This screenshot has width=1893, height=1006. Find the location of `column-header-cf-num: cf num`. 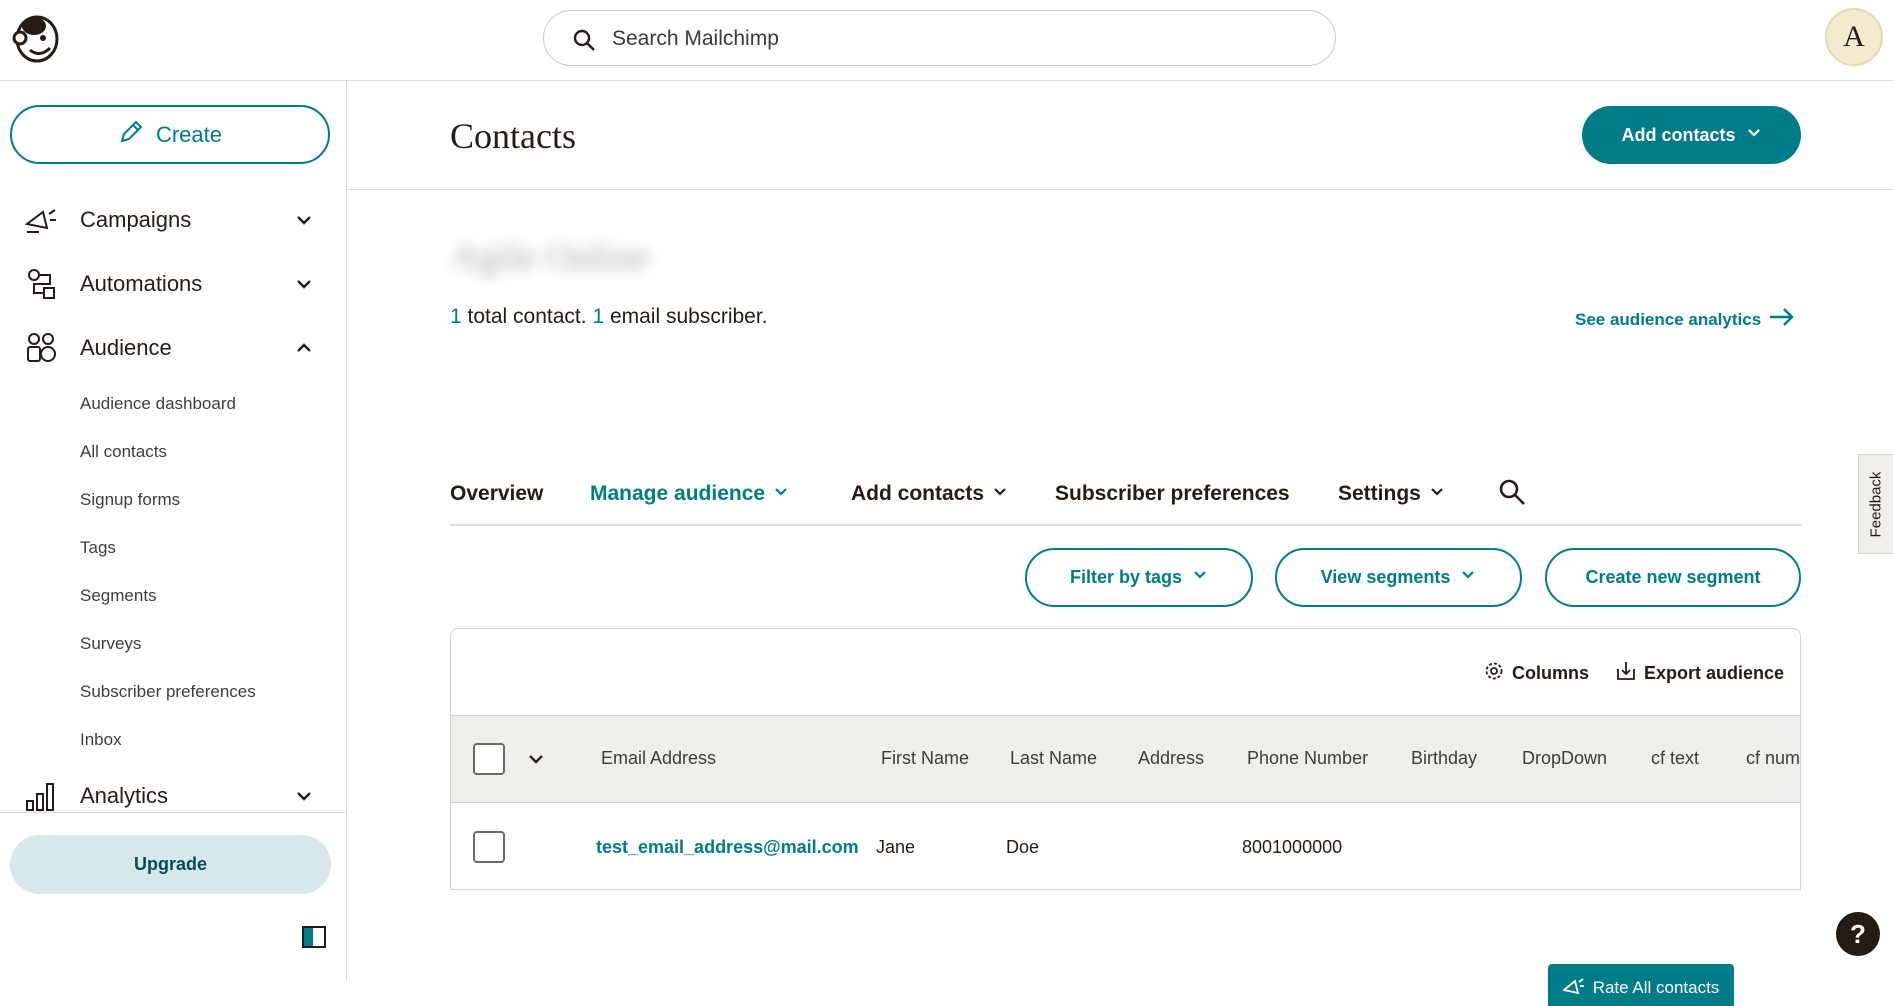

column-header-cf-num: cf num is located at coordinates (1773, 758).